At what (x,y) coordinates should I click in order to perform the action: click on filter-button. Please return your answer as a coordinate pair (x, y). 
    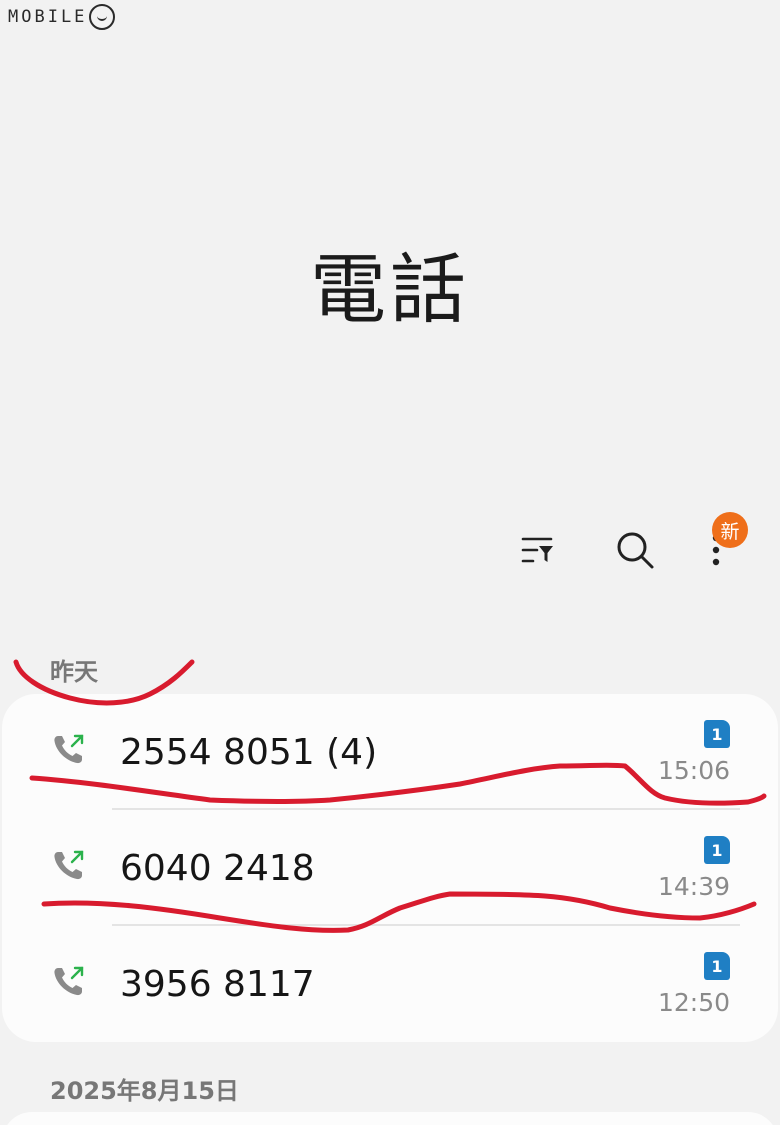
    Looking at the image, I should click on (538, 550).